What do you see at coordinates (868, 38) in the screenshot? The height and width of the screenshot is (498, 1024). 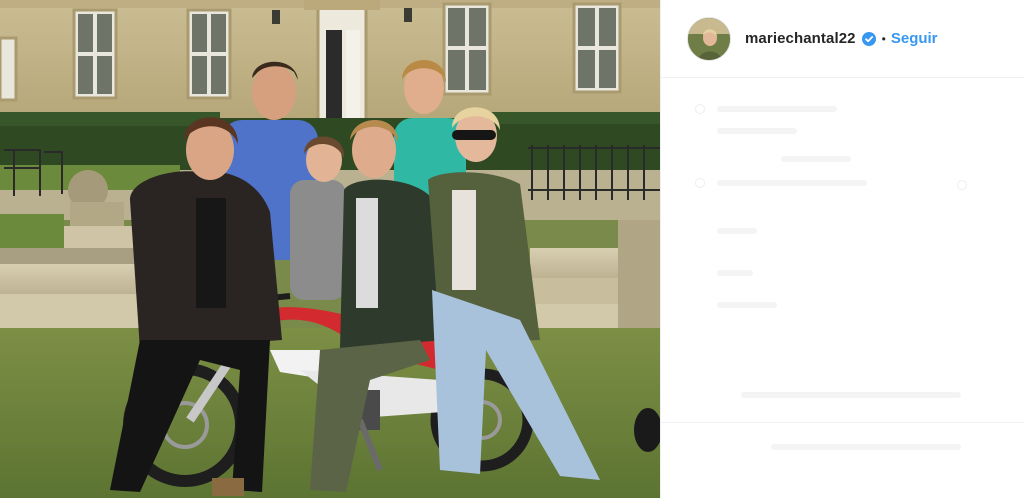 I see `verified-badge-icon` at bounding box center [868, 38].